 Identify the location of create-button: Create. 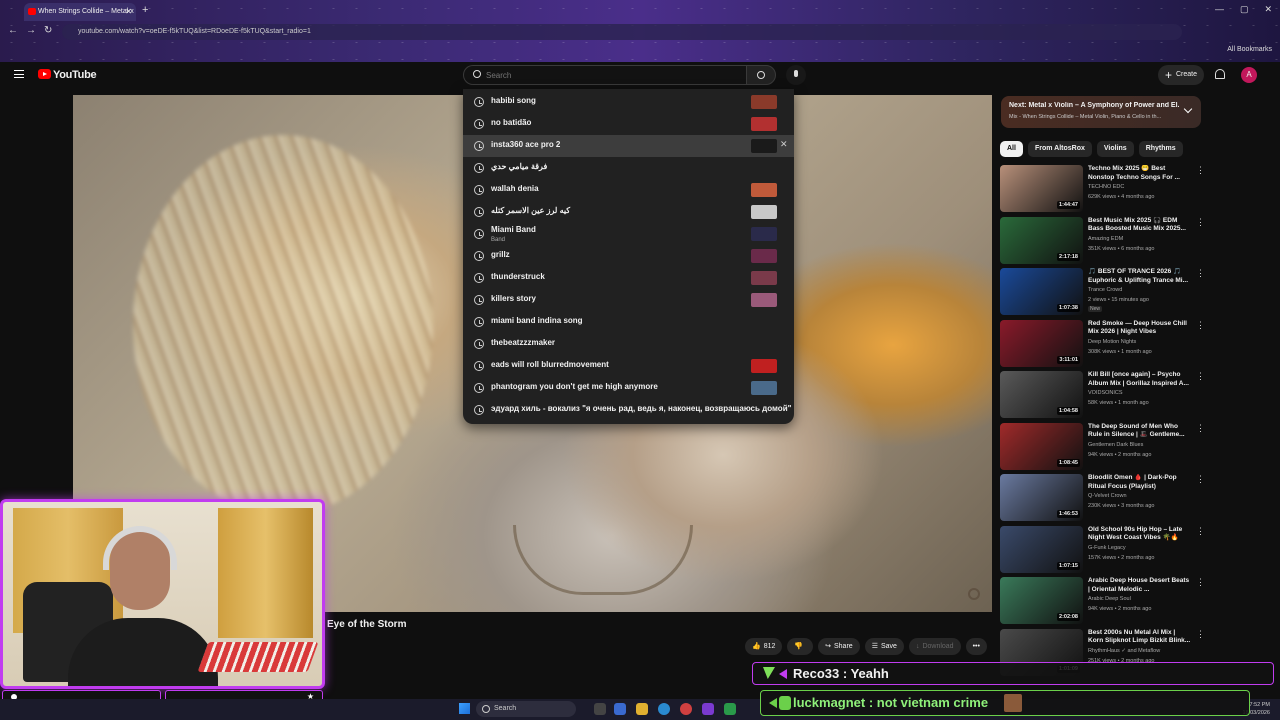
(1181, 75).